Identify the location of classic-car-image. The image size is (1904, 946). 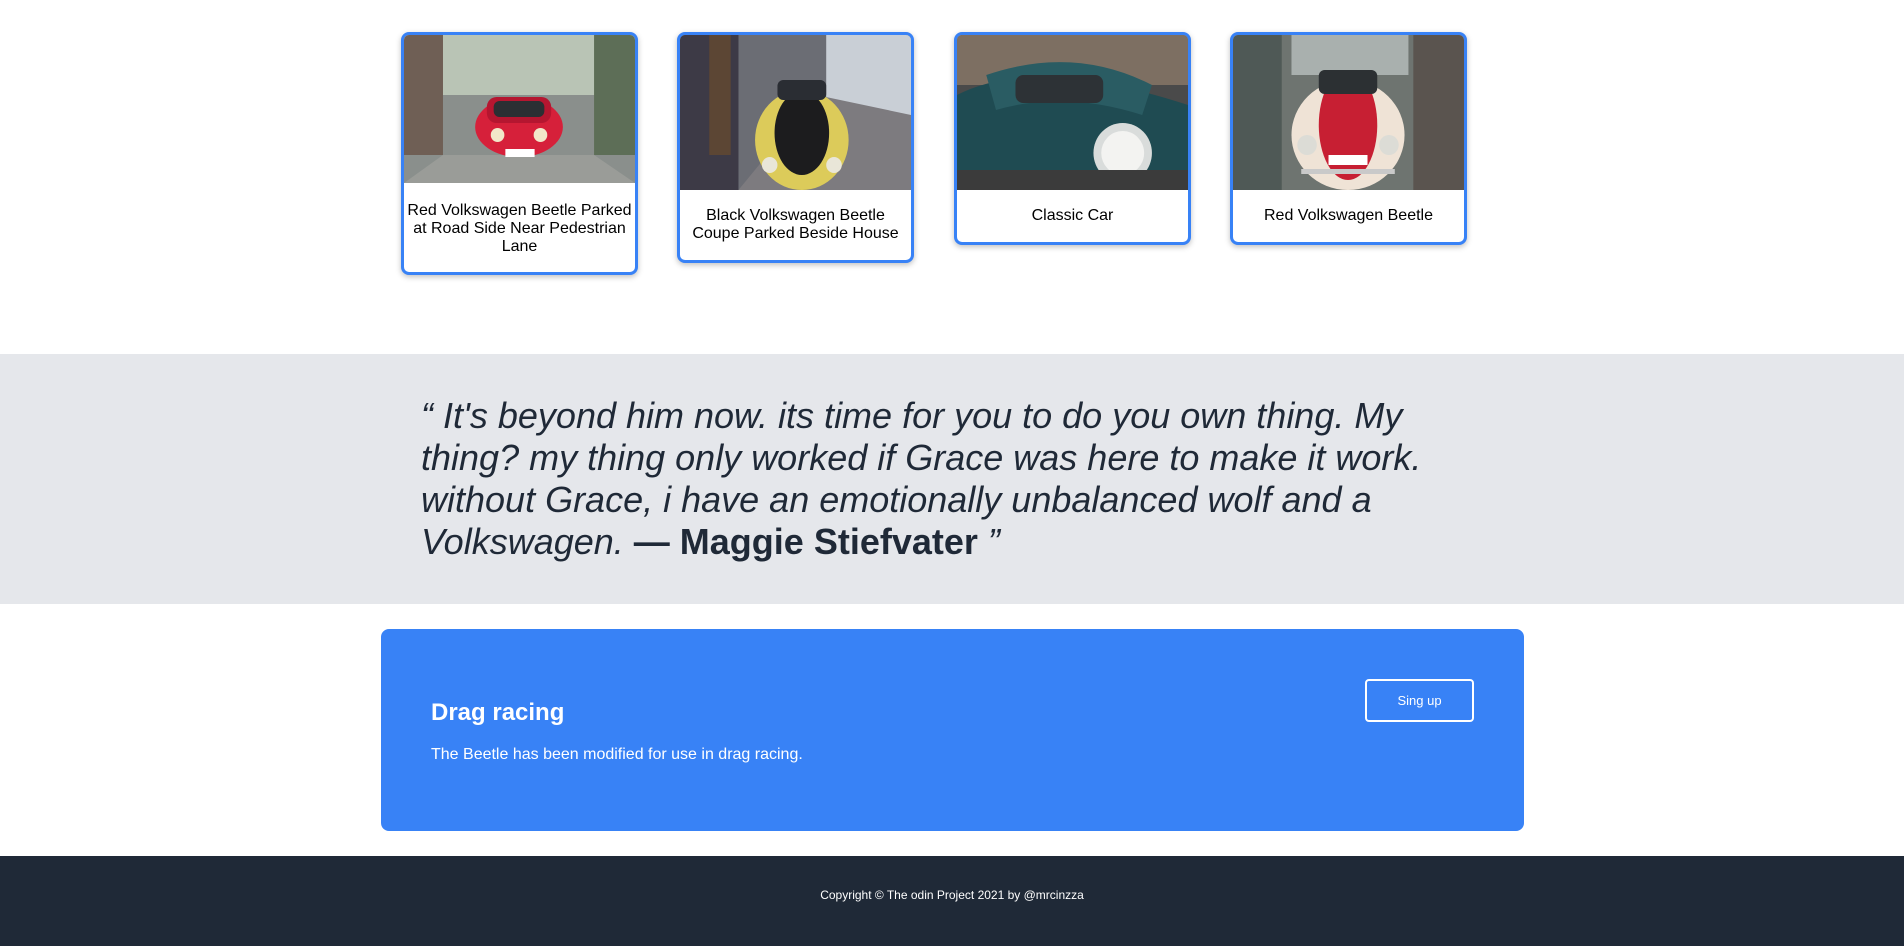
(1072, 112).